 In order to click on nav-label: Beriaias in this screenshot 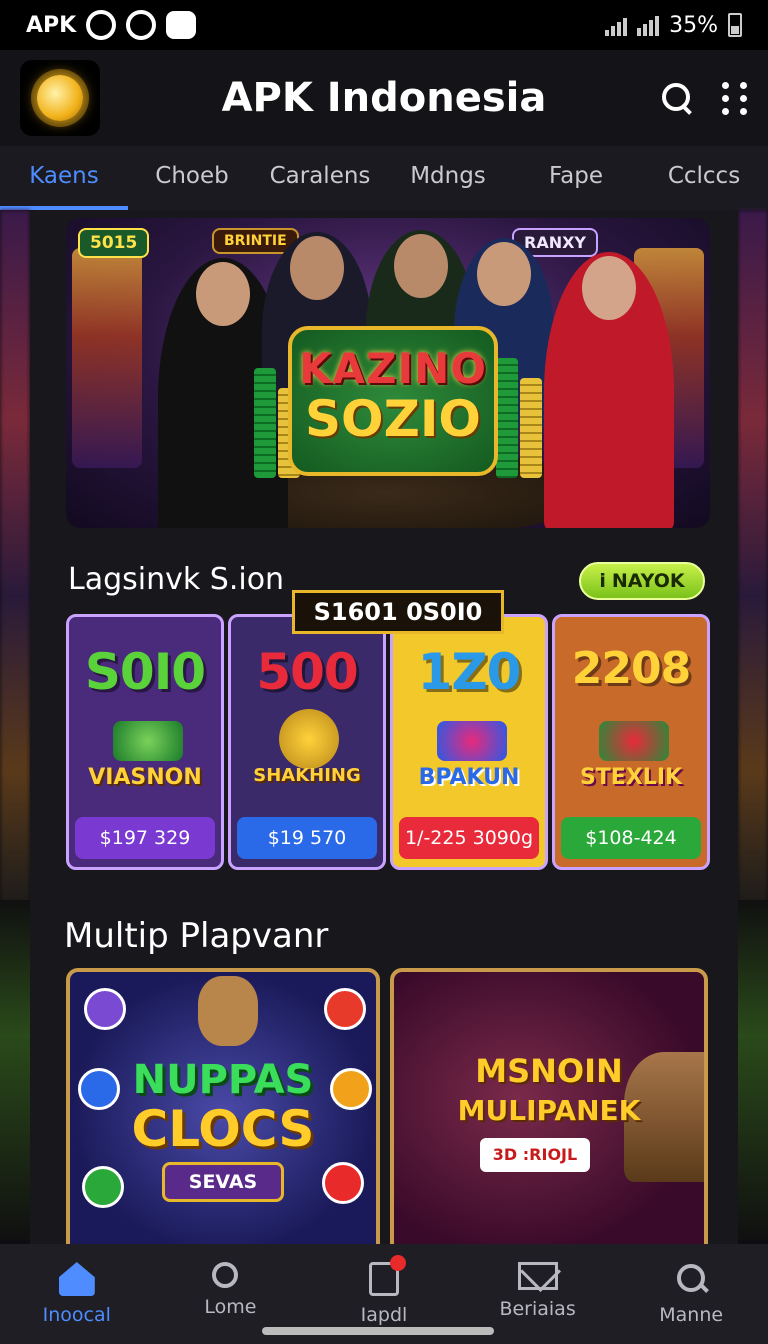, I will do `click(537, 1309)`.